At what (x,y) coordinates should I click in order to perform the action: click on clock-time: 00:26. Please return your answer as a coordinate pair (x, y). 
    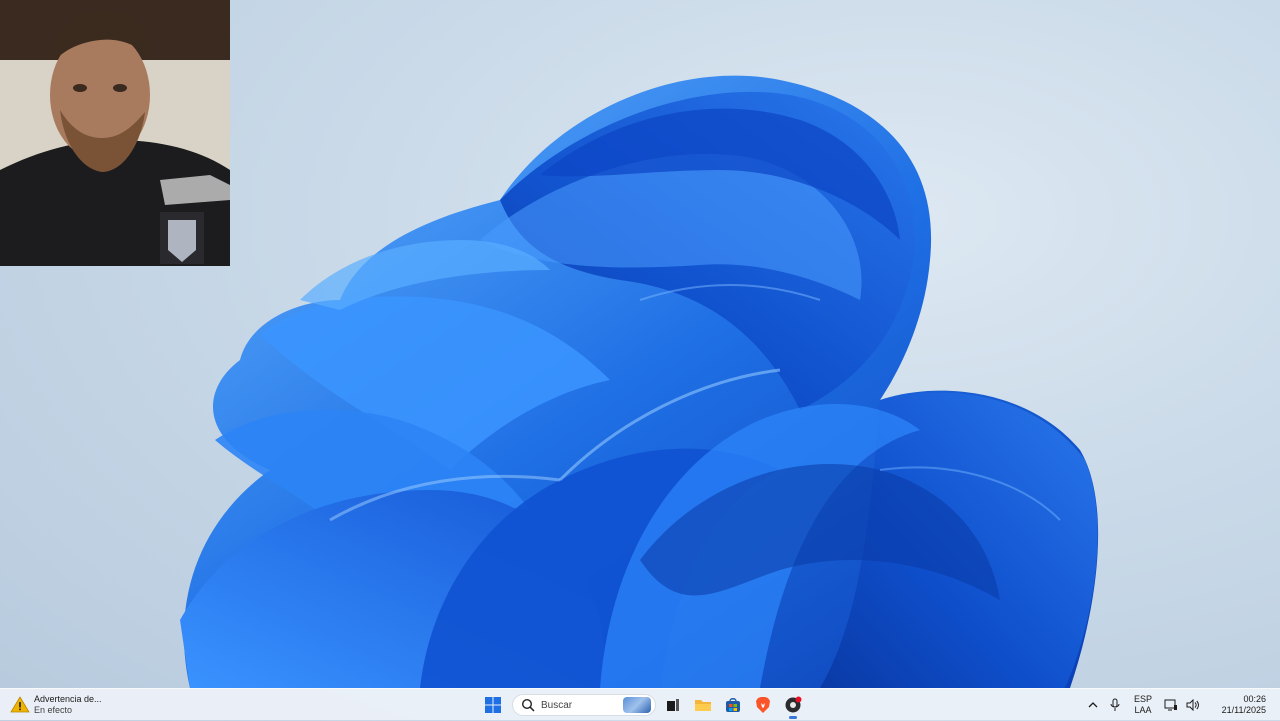
    Looking at the image, I should click on (1254, 699).